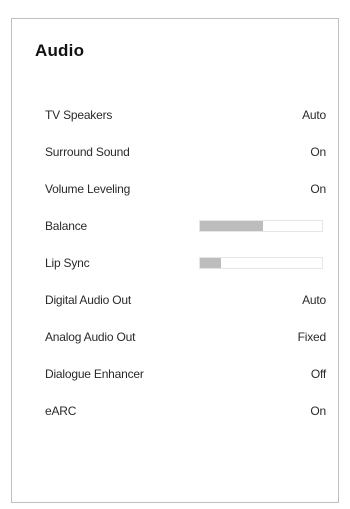 This screenshot has height=509, width=350. What do you see at coordinates (232, 226) in the screenshot?
I see `balance-slider-fill` at bounding box center [232, 226].